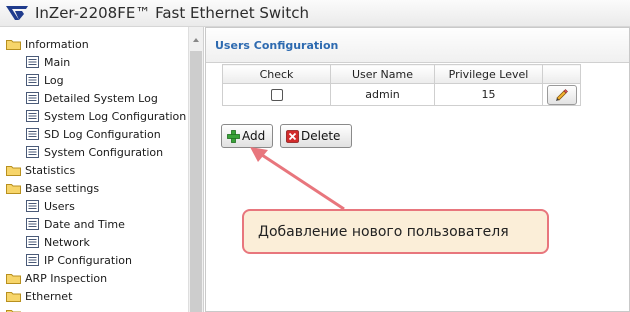 This screenshot has width=630, height=312. I want to click on sidebar-item-label: Main, so click(57, 62).